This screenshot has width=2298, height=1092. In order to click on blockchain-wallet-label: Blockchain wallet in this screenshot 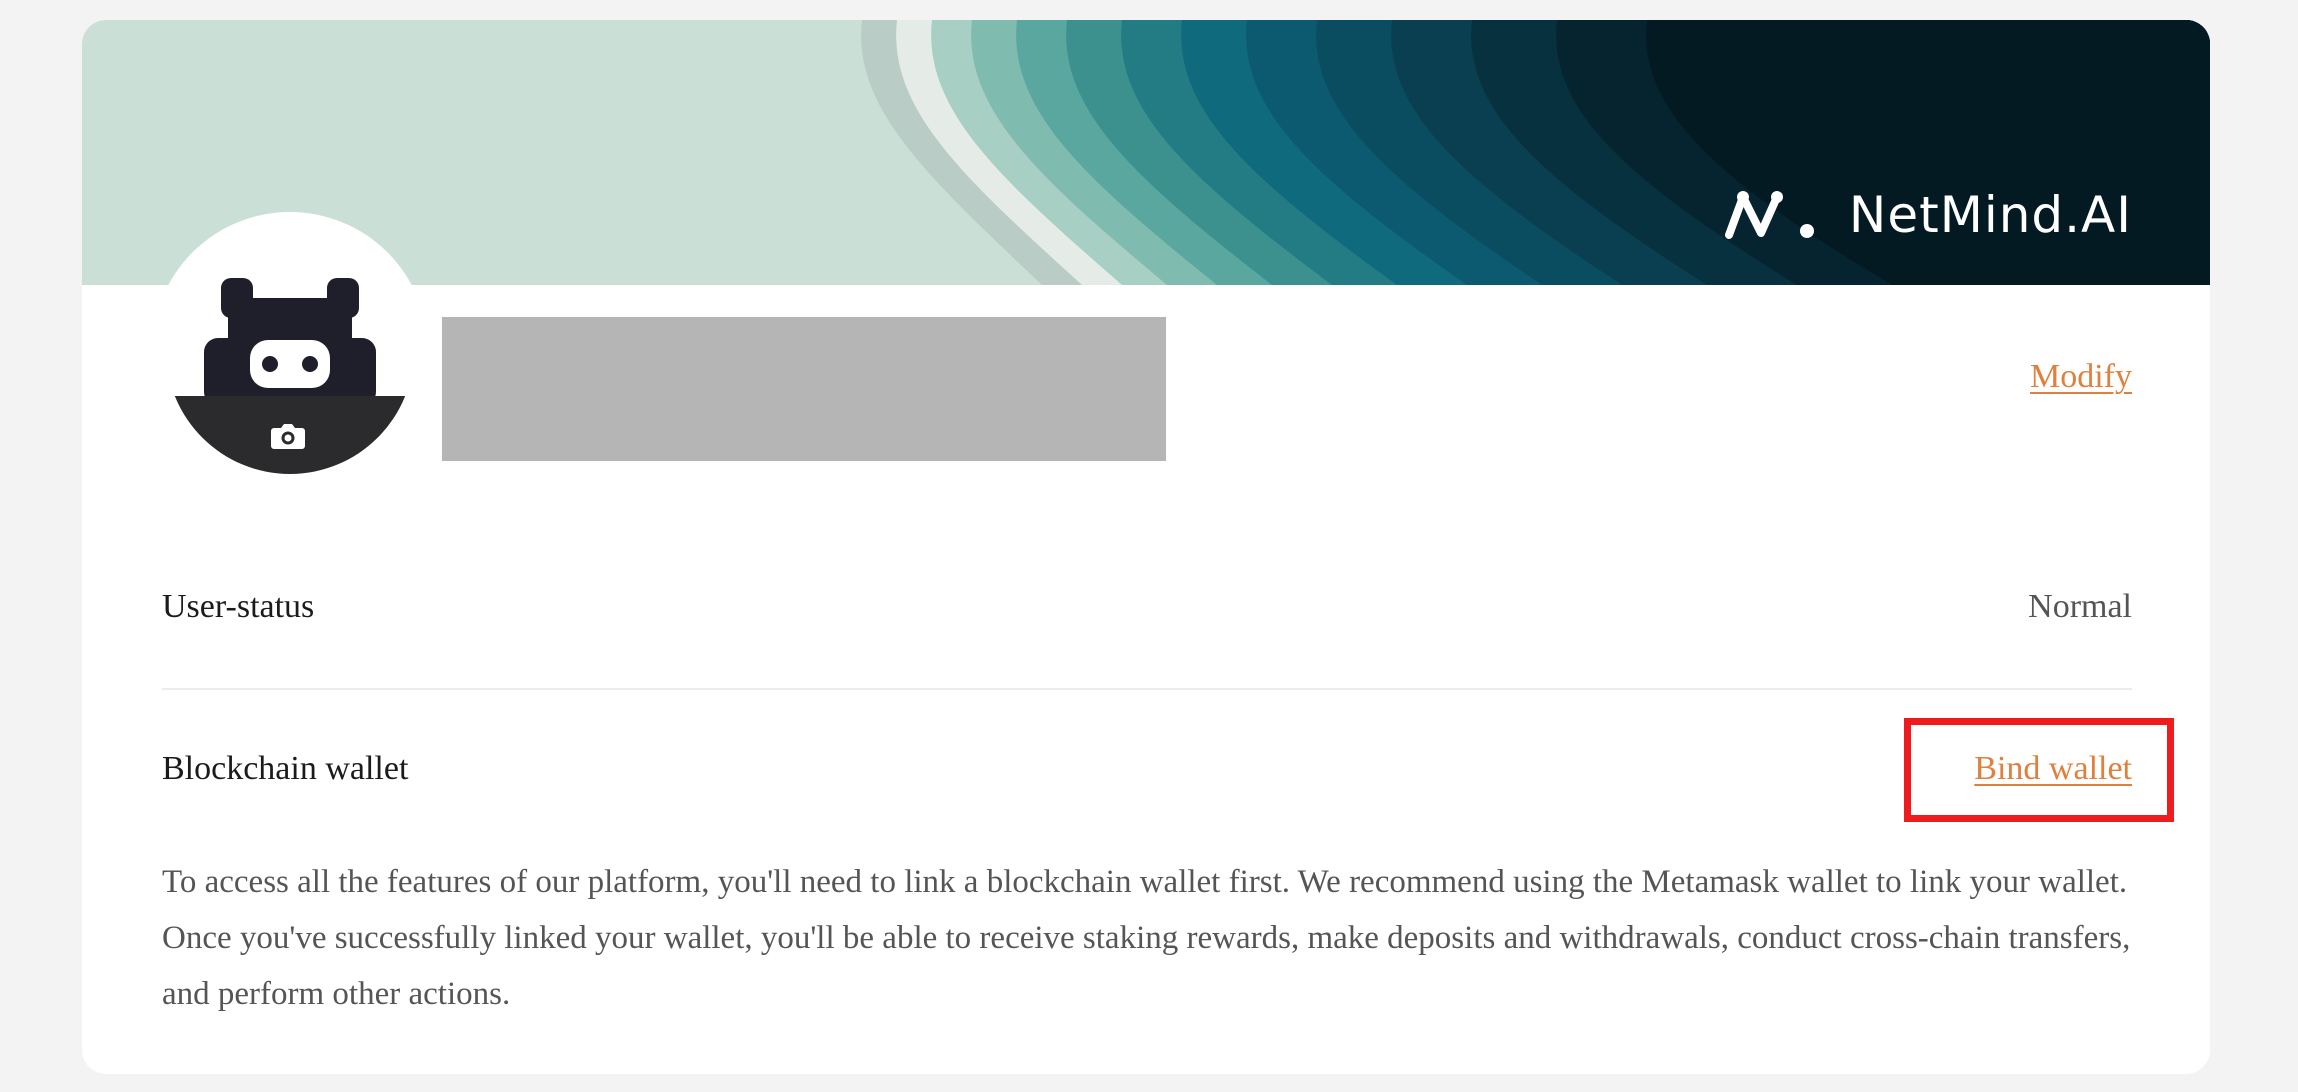, I will do `click(285, 768)`.